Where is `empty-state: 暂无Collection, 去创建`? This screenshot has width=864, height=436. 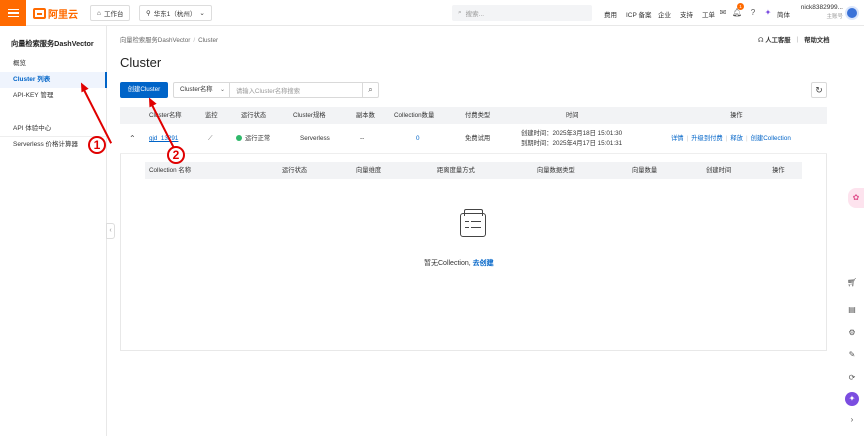 empty-state: 暂无Collection, 去创建 is located at coordinates (459, 263).